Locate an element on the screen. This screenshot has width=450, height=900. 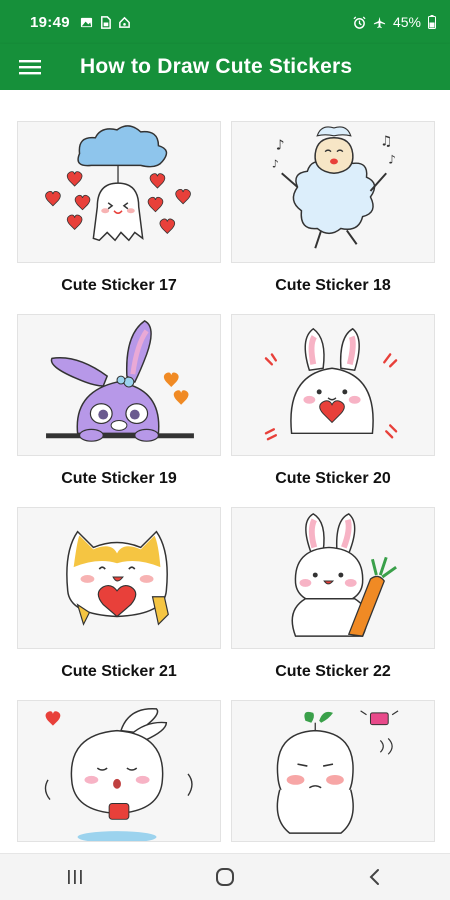
sticker-card-17: Cute Sticker 17 is located at coordinates (119, 209).